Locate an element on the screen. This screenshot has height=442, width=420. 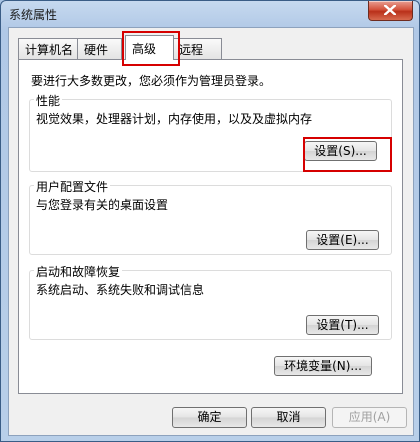
cancel-button: 取消 is located at coordinates (288, 417).